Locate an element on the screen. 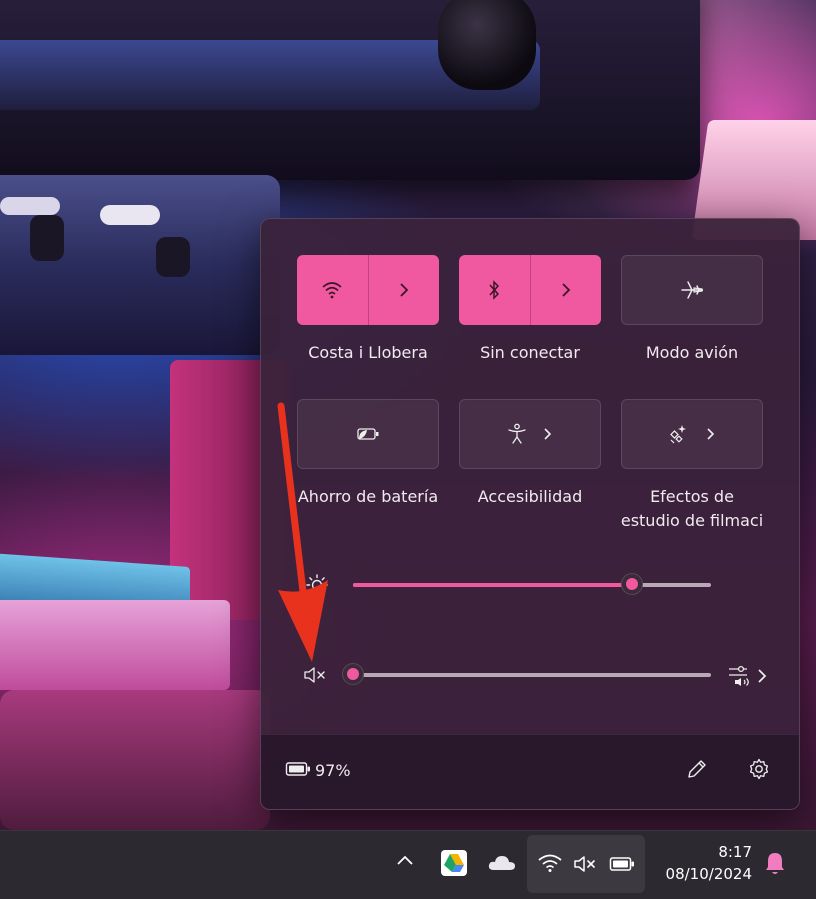 The height and width of the screenshot is (899, 816). pencil-icon is located at coordinates (697, 769).